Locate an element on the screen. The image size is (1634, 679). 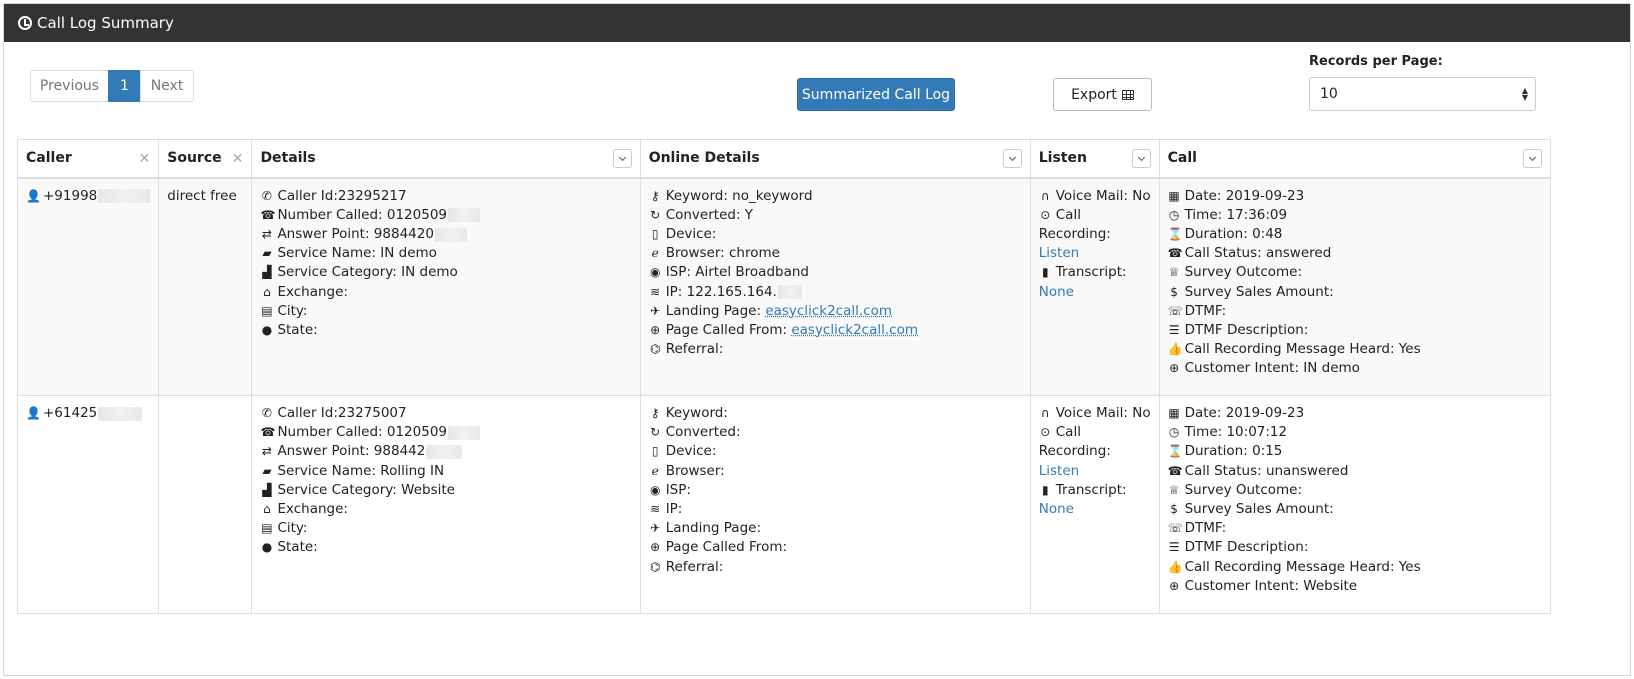
table-grid-icon is located at coordinates (1127, 94).